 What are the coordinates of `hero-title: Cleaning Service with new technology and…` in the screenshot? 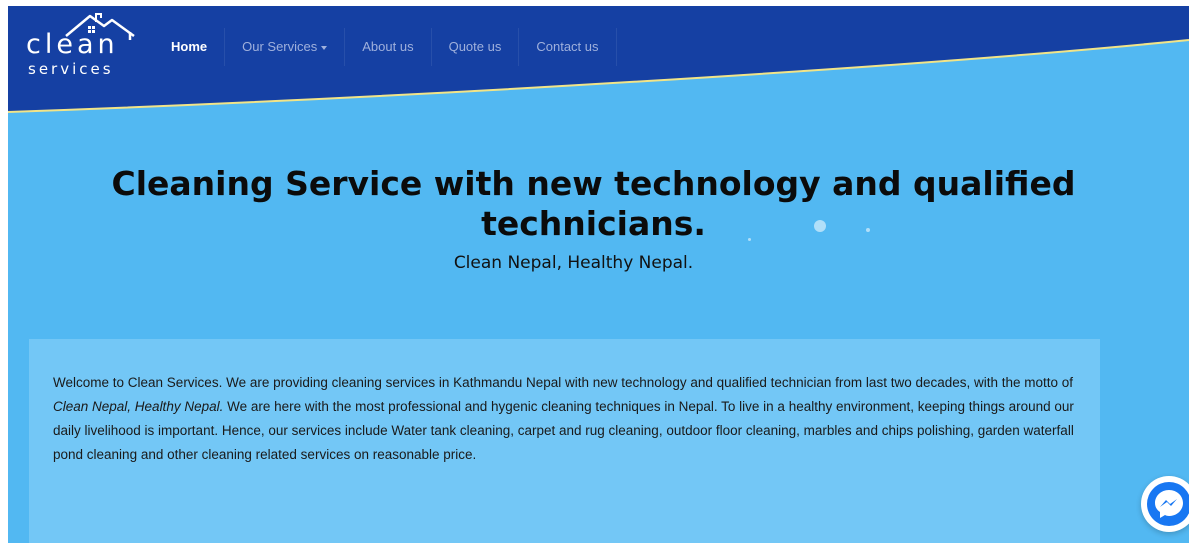 It's located at (593, 203).